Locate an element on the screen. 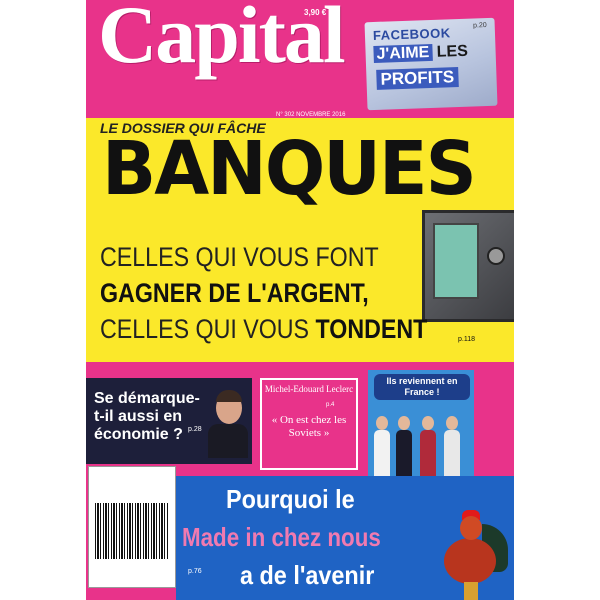 The width and height of the screenshot is (600, 600). photo-suit is located at coordinates (228, 441).